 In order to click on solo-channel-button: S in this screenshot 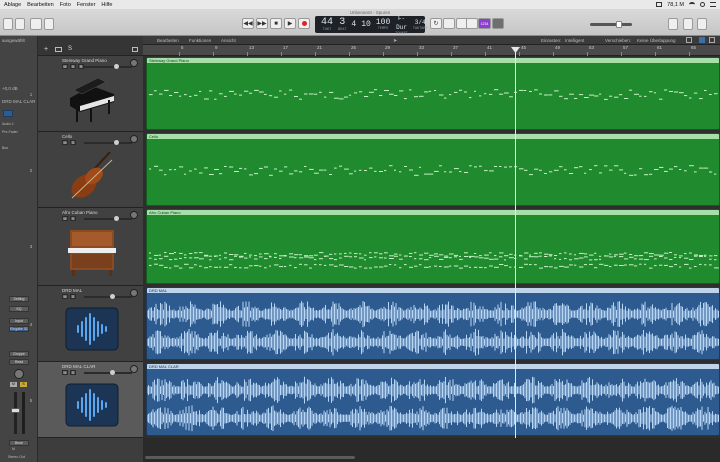, I will do `click(23, 384)`.